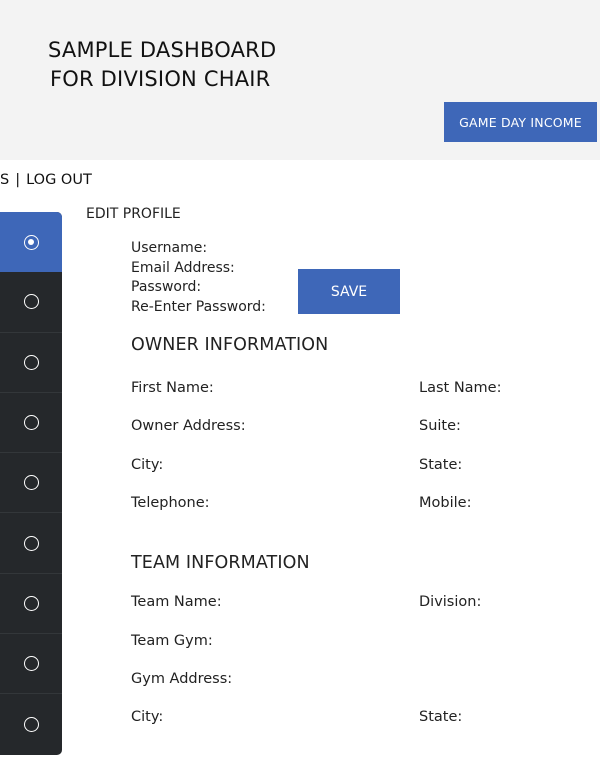  Describe the element at coordinates (230, 345) in the screenshot. I see `owner-information-heading: OWNER INFORMATION` at that location.